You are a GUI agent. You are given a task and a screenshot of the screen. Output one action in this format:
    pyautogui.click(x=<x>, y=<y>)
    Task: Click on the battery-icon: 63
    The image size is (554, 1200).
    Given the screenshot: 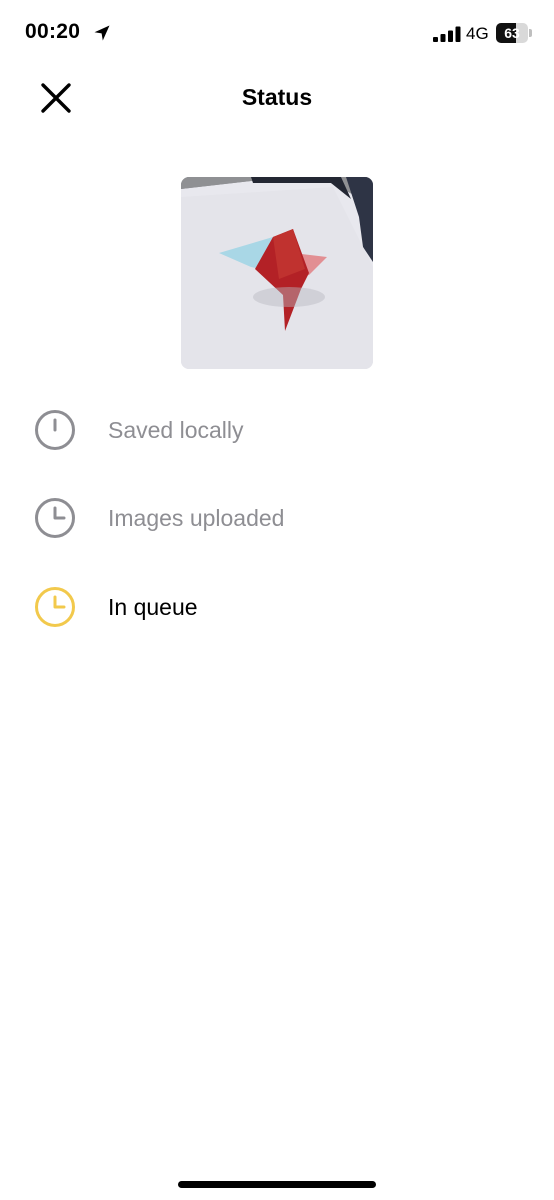 What is the action you would take?
    pyautogui.click(x=515, y=33)
    